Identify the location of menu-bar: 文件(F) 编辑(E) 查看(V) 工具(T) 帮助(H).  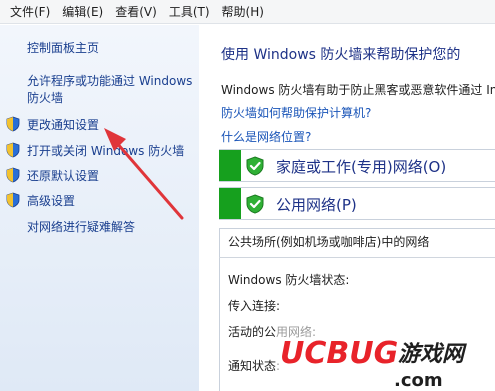
(247, 12).